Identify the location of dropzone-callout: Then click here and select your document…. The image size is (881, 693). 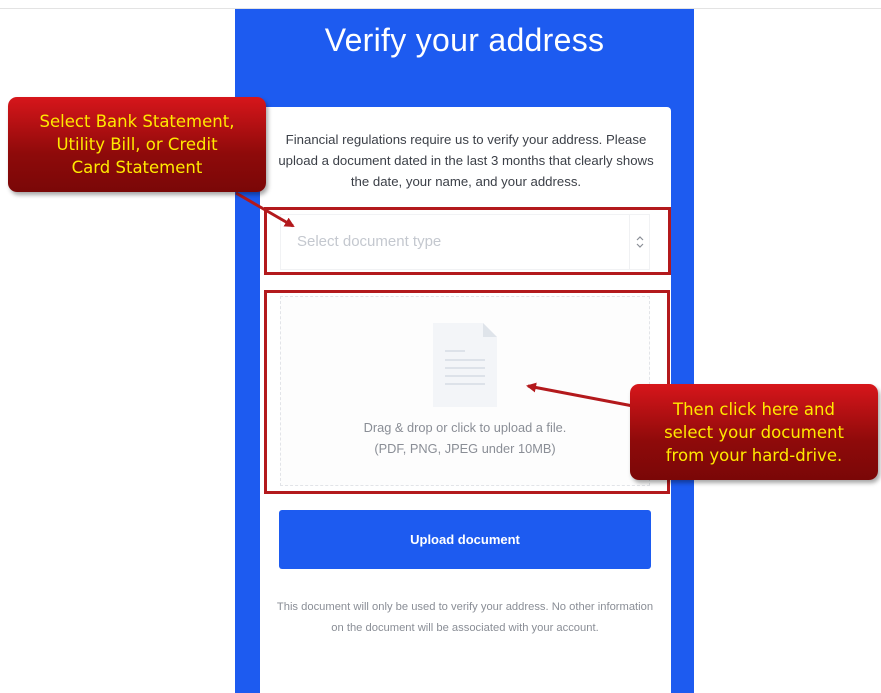
(754, 432).